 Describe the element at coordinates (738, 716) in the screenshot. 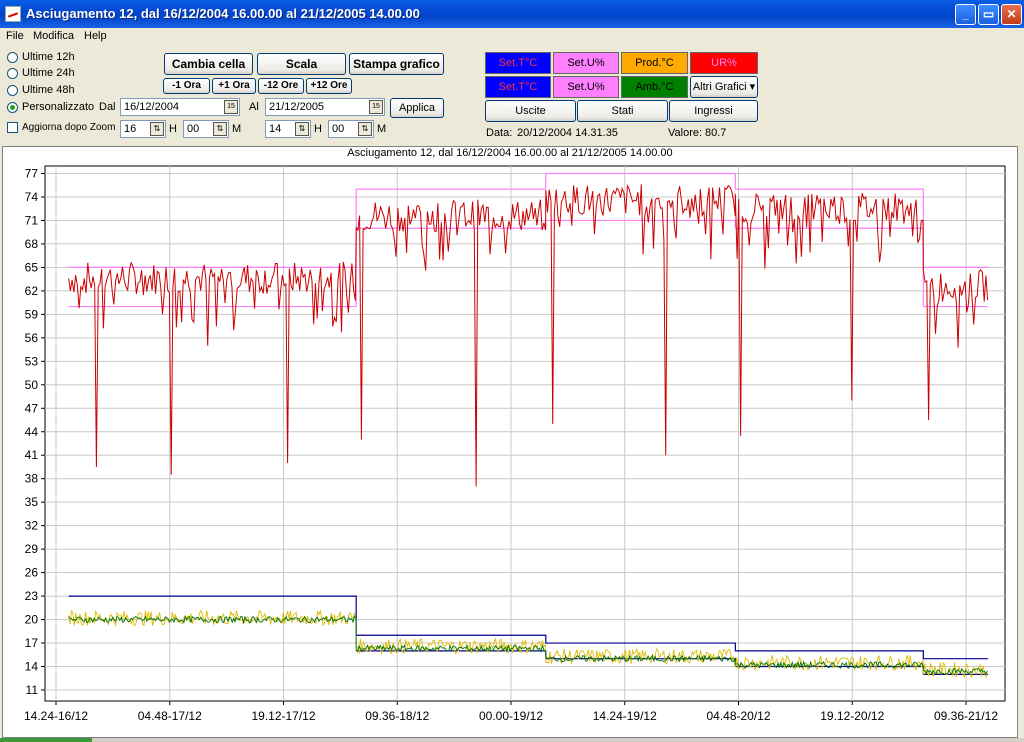

I see `x-tick-label: 04.48-20/12` at that location.